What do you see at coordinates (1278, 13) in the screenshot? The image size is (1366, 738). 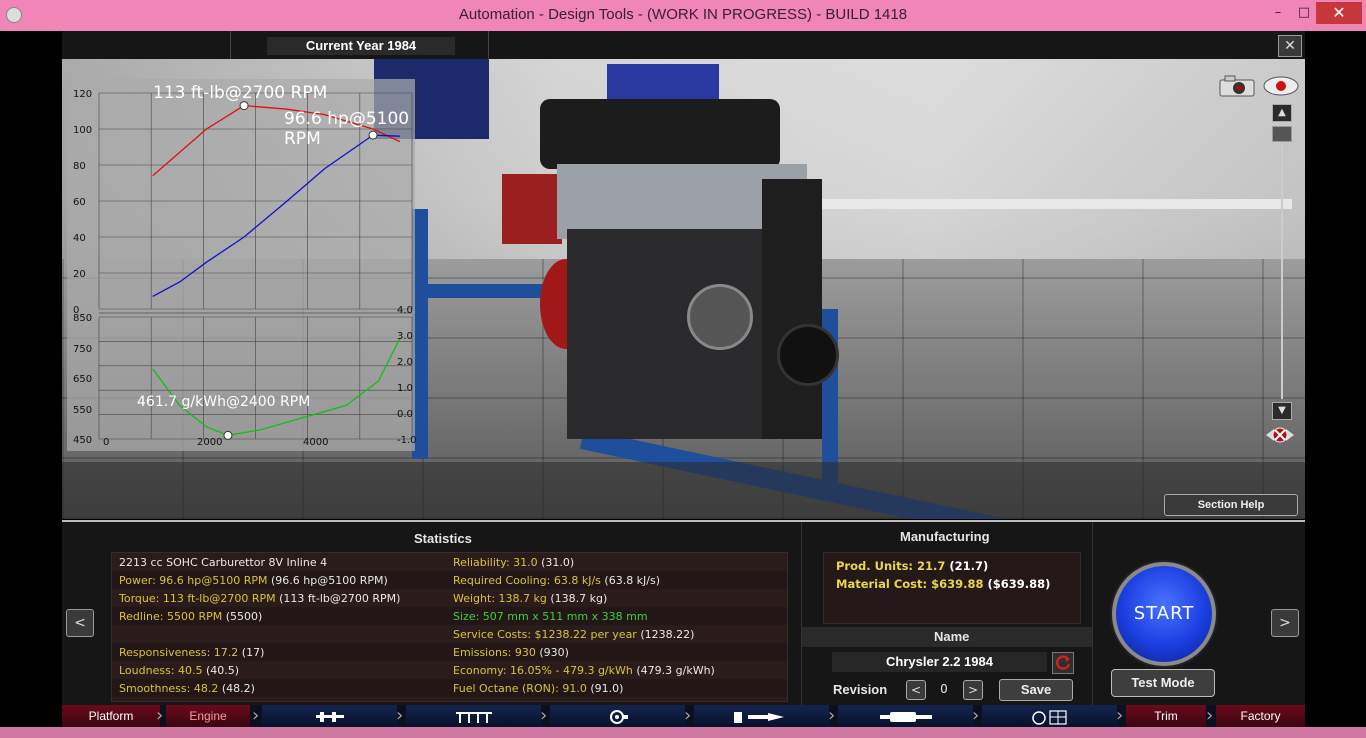 I see `minimize-button: –` at bounding box center [1278, 13].